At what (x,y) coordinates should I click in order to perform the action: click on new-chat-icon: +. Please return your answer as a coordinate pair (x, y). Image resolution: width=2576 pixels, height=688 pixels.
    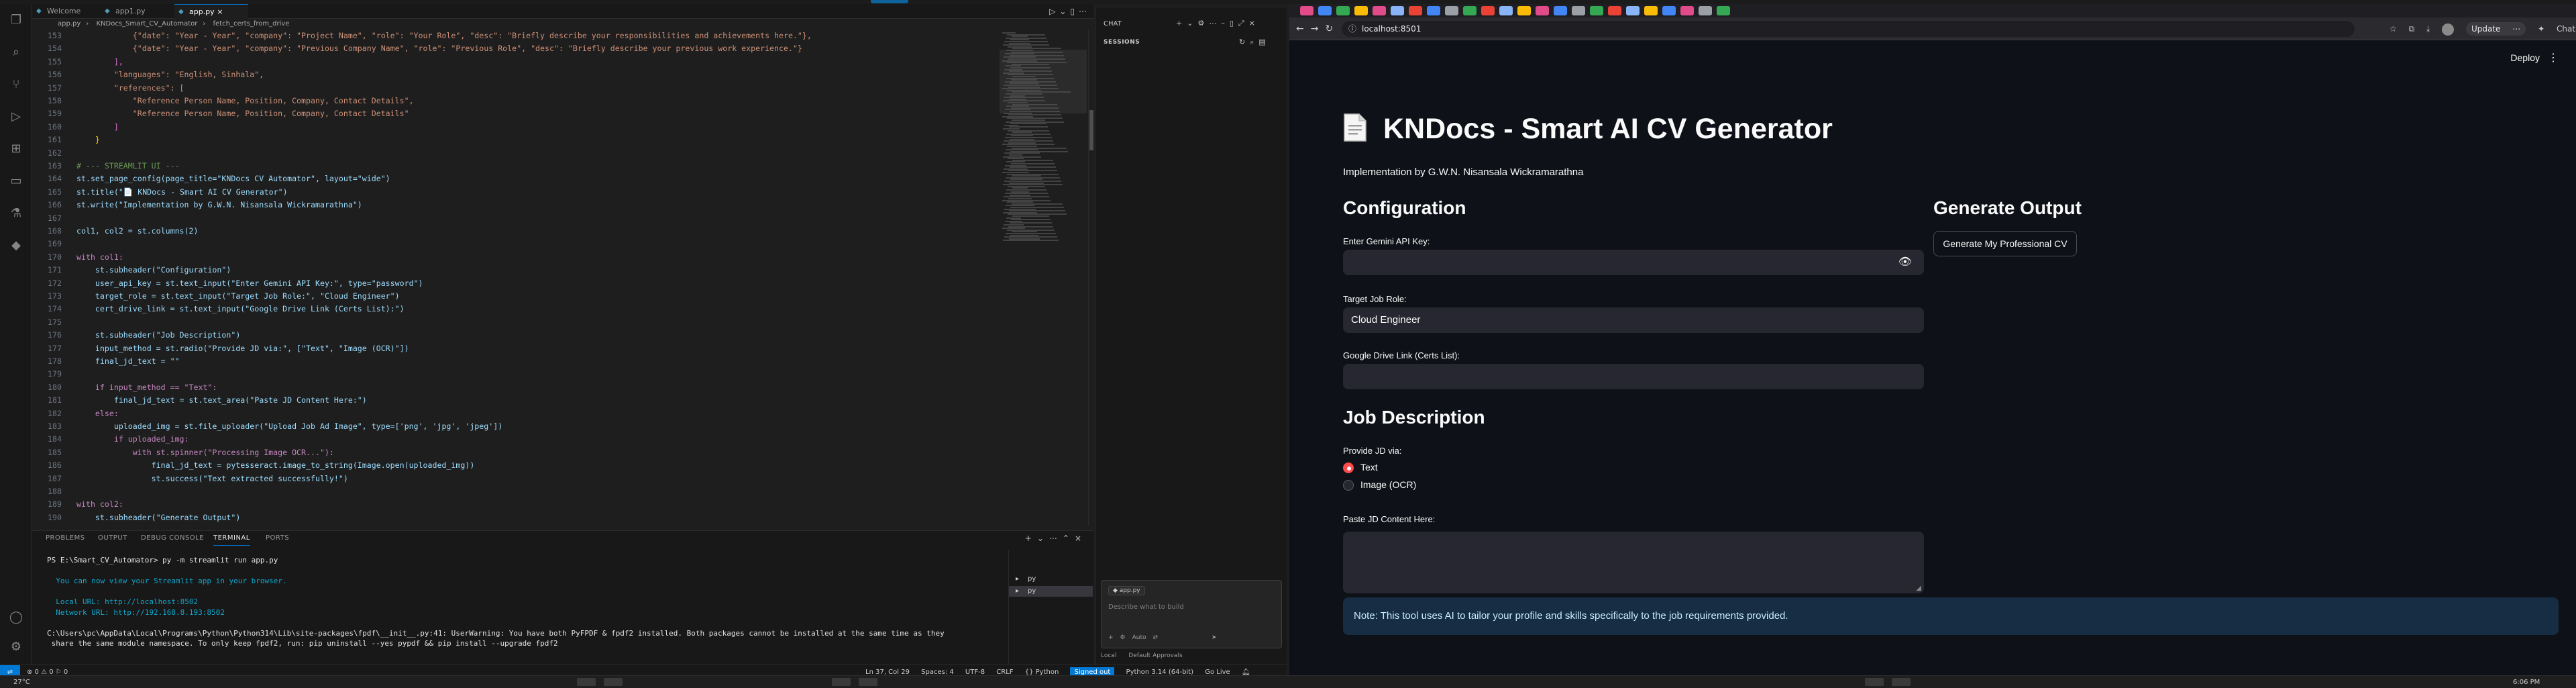
    Looking at the image, I should click on (1181, 24).